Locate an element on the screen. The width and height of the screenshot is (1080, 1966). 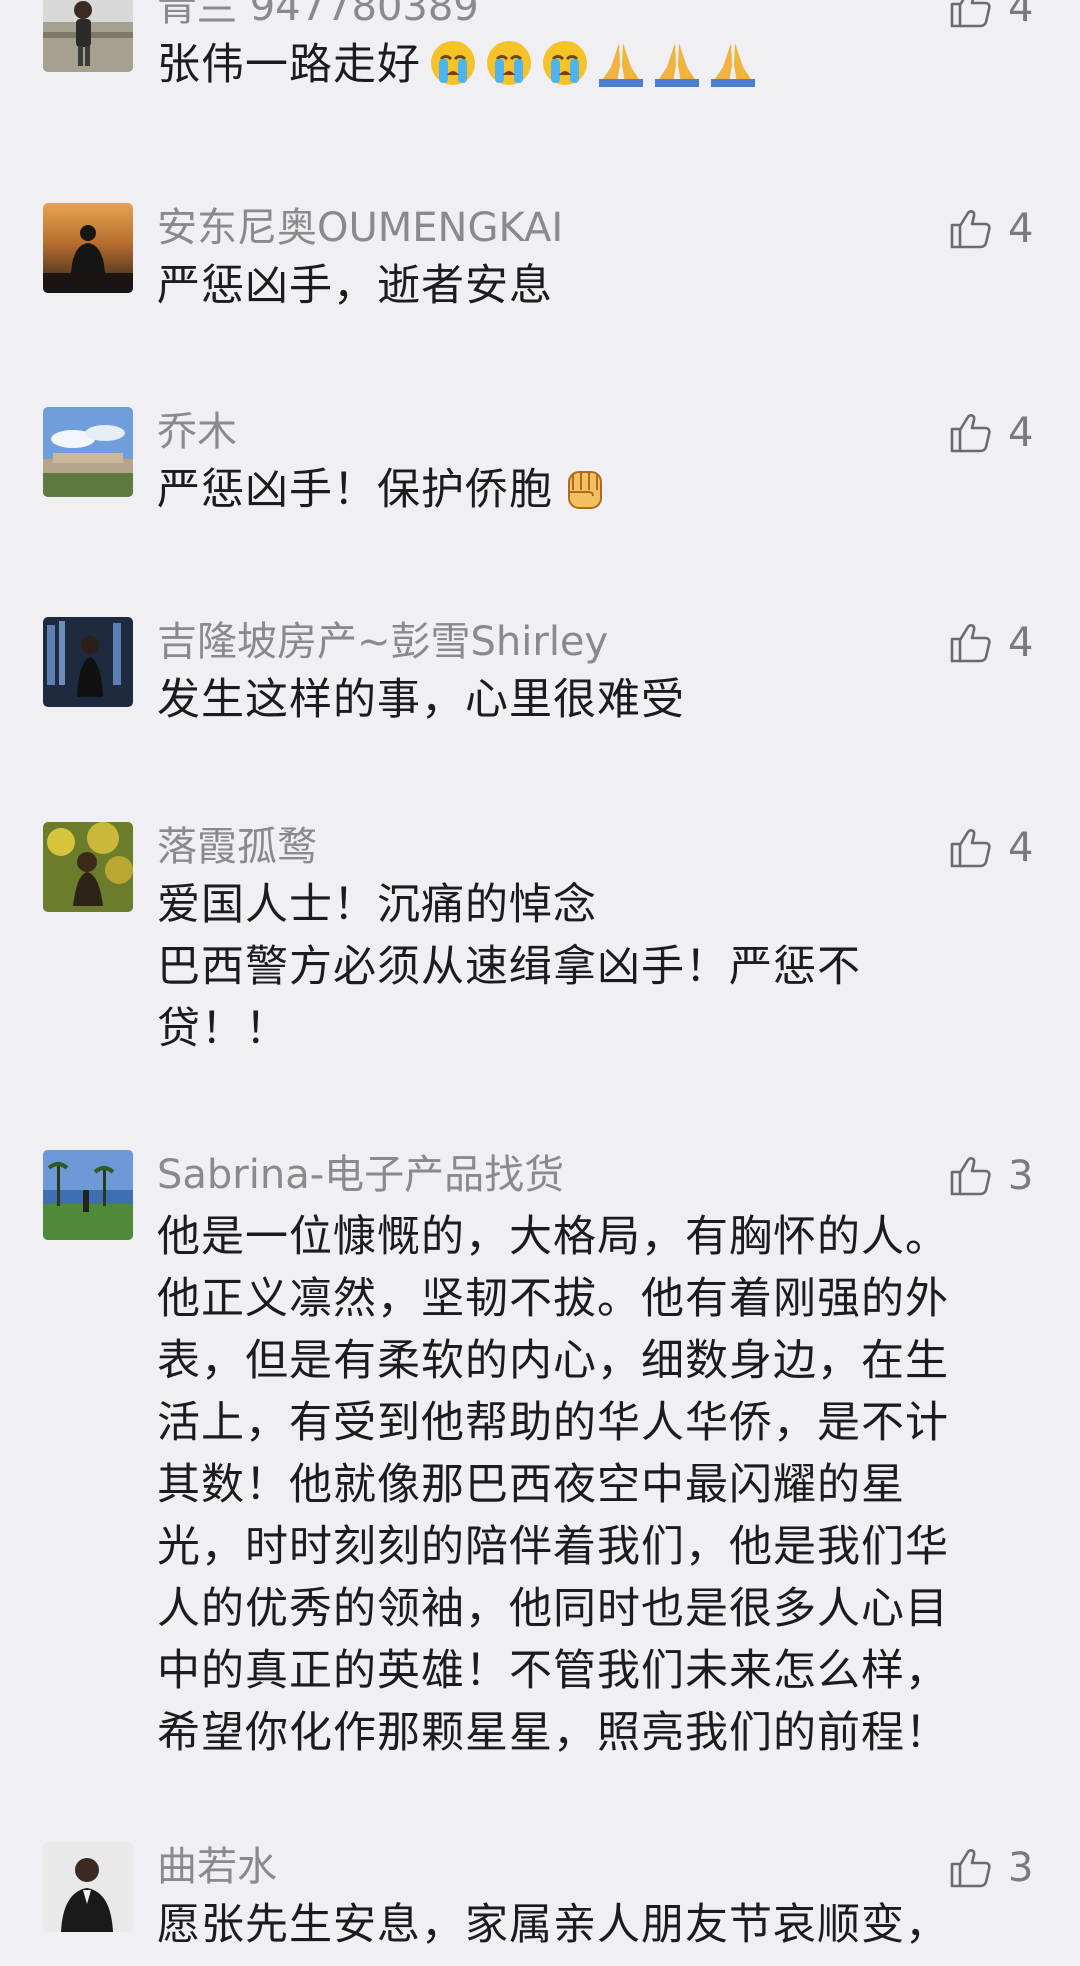
commenter-name: 曲若水 is located at coordinates (217, 1867).